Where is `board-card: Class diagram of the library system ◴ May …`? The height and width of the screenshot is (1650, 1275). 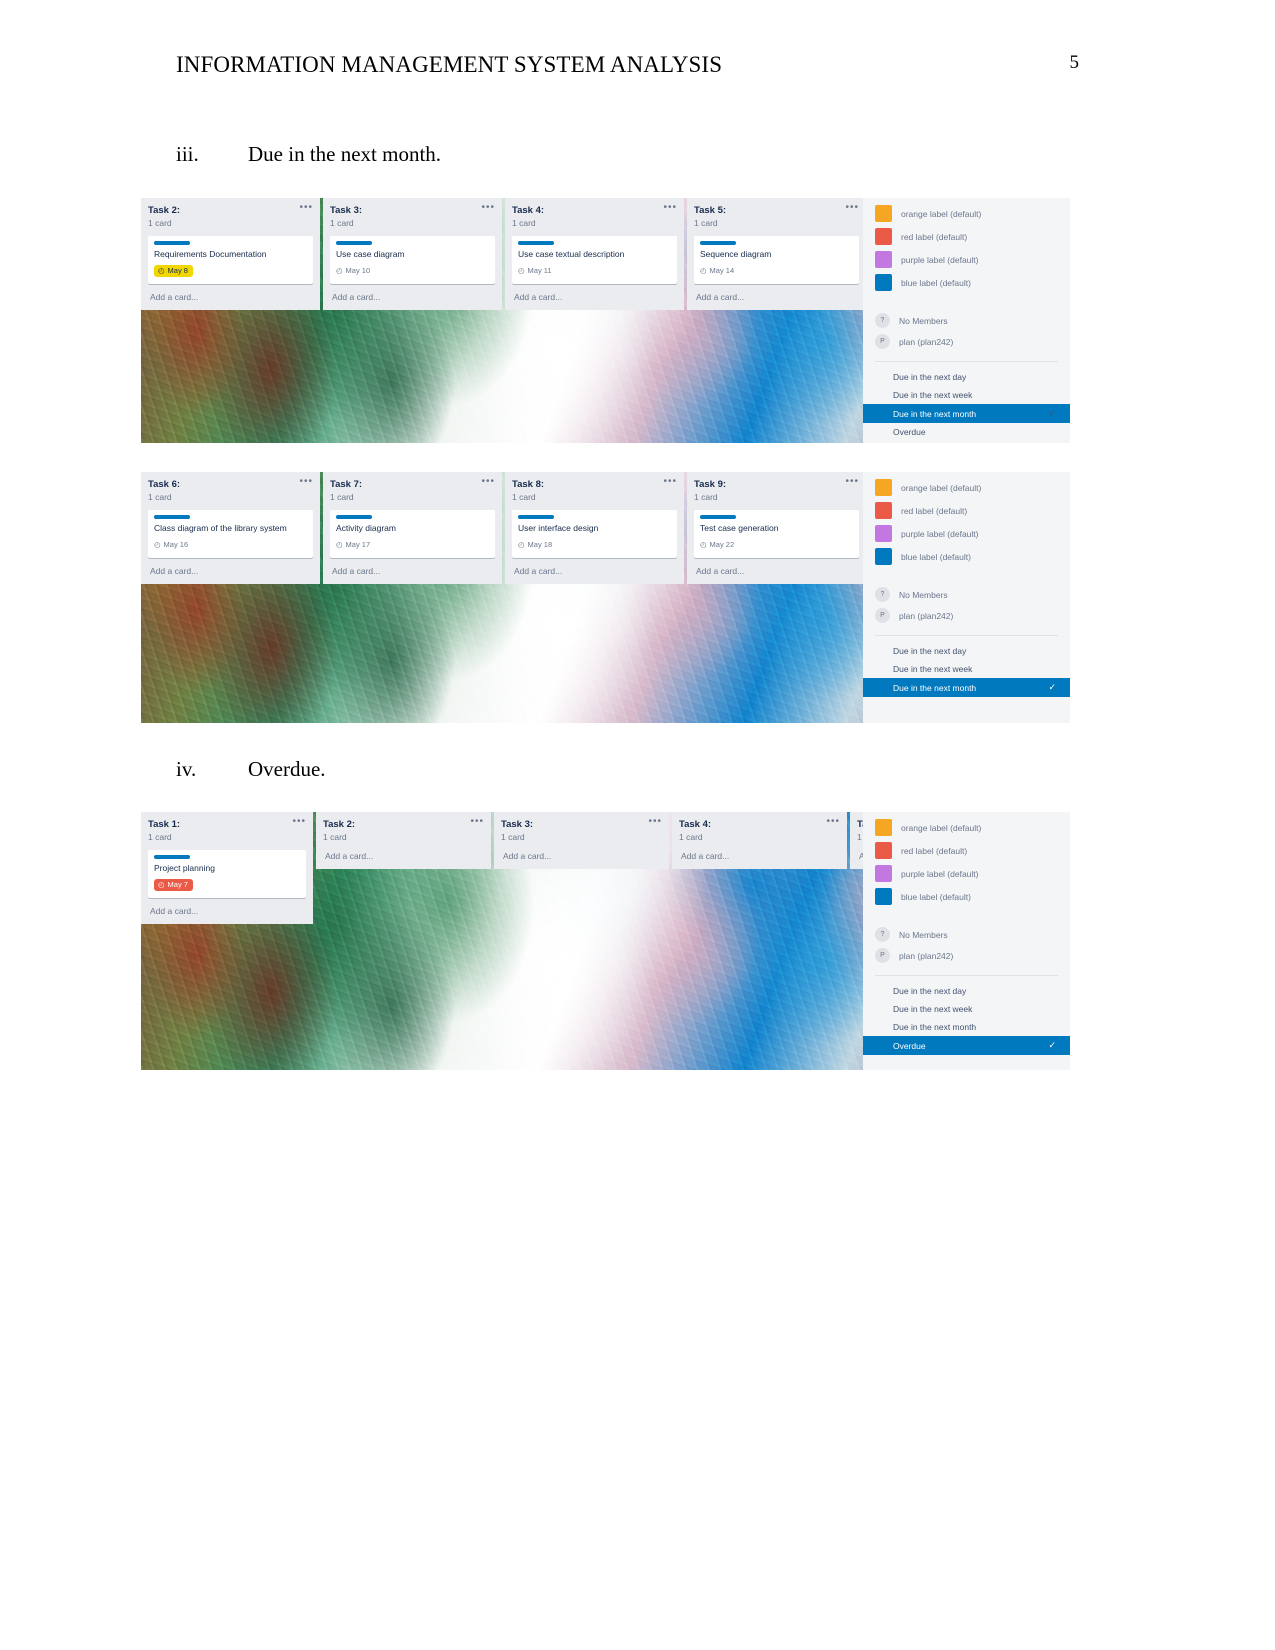
board-card: Class diagram of the library system ◴ May … is located at coordinates (230, 533).